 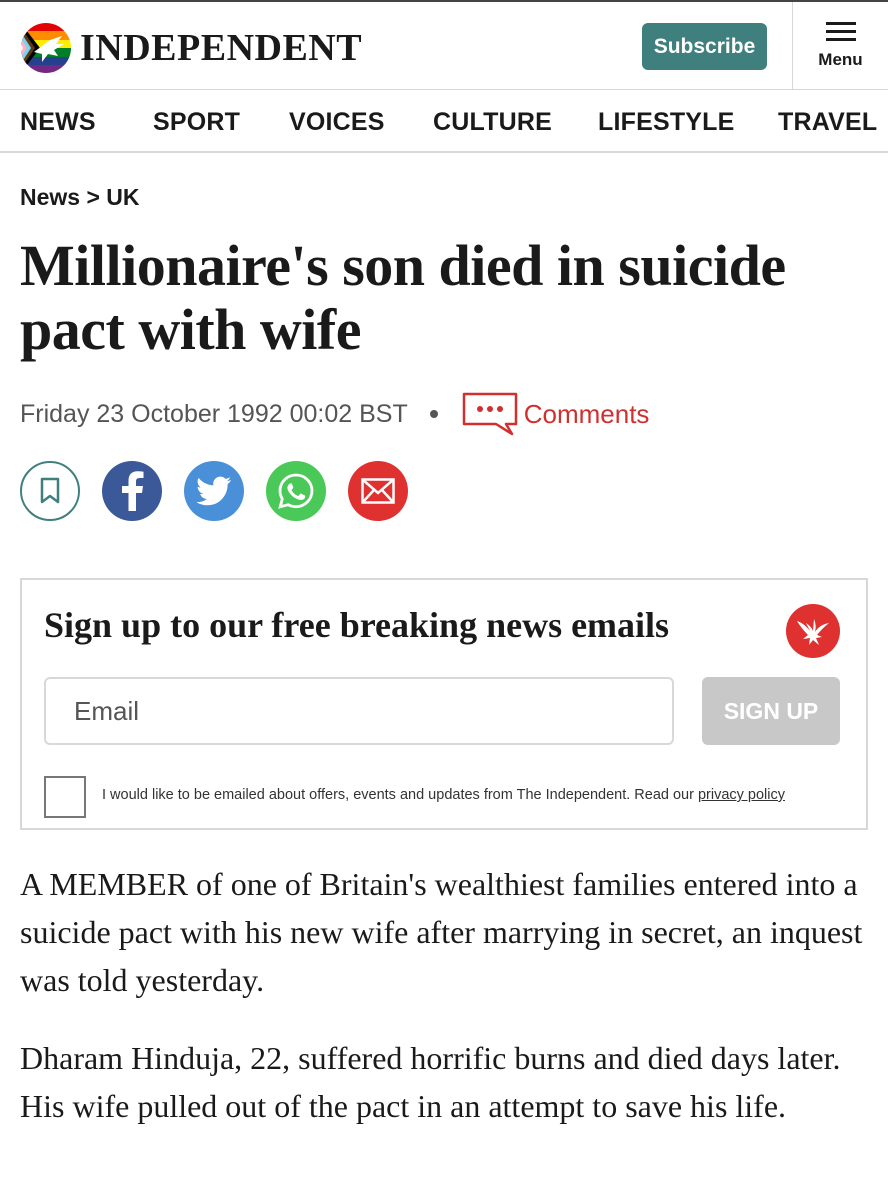 What do you see at coordinates (666, 122) in the screenshot?
I see `nav-item-lifestyle: LIFESTYLE` at bounding box center [666, 122].